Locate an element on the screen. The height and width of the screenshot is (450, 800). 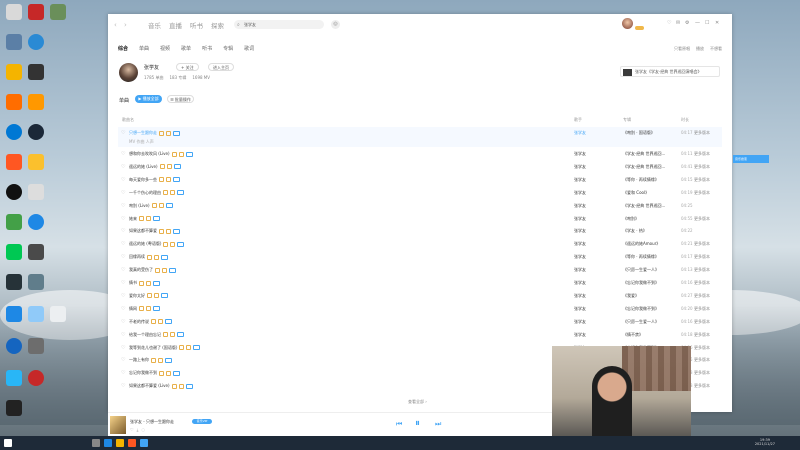
song-row: ♡ 她来 张学友 《吻别》 04:55 更多版本 is located at coordinates (420, 219).